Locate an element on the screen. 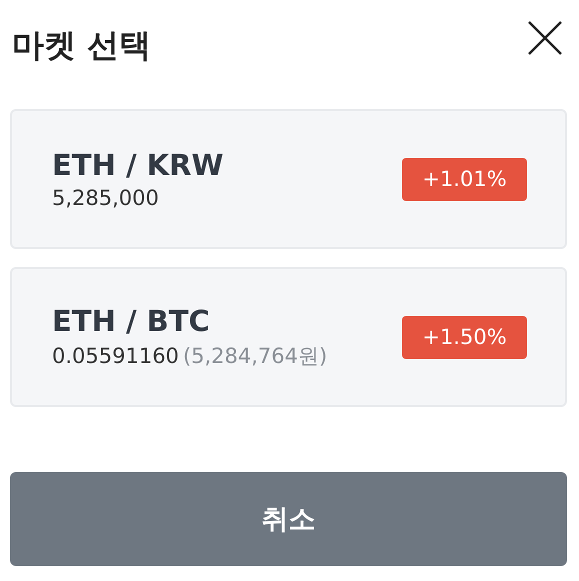 This screenshot has width=579, height=581. close-icon is located at coordinates (545, 38).